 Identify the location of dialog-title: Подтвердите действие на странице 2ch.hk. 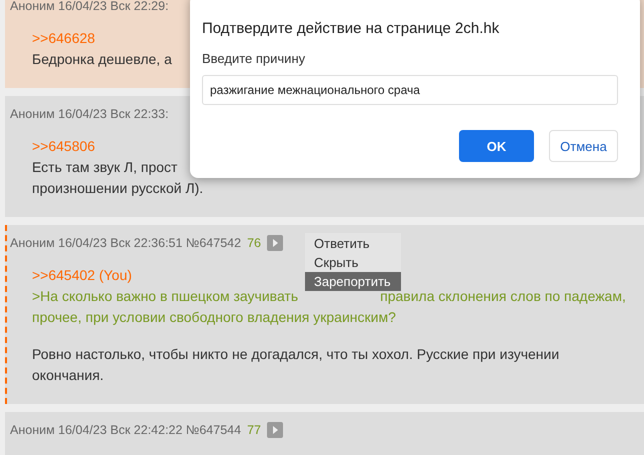
(351, 28).